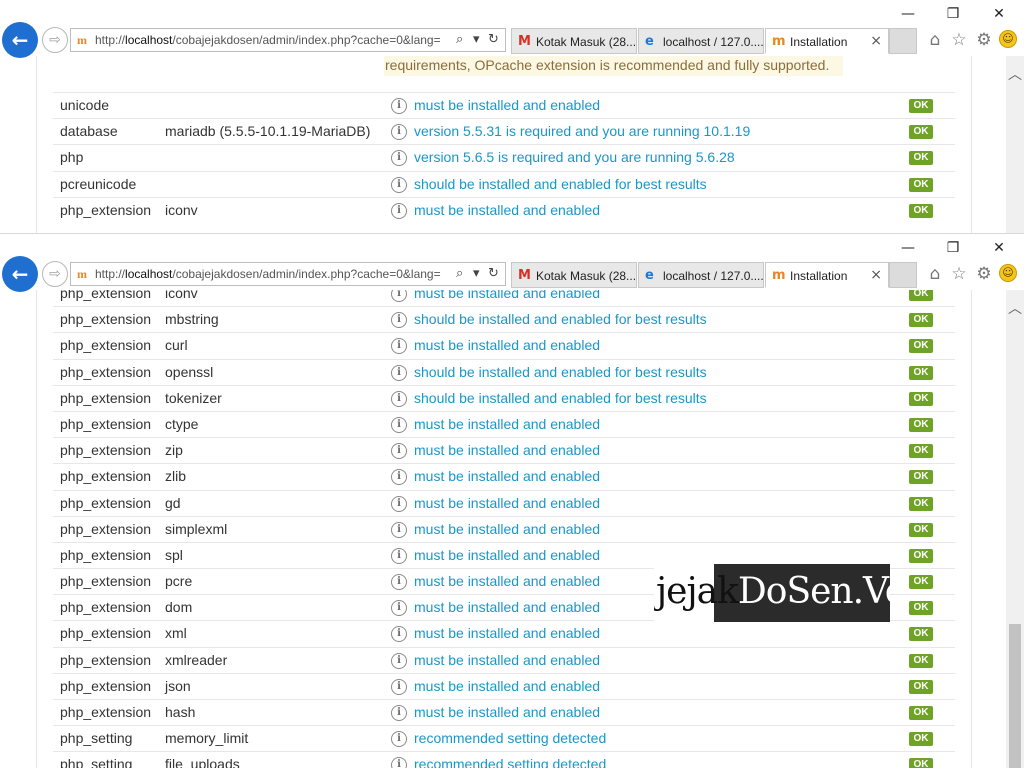 This screenshot has width=1024, height=768. Describe the element at coordinates (772, 593) in the screenshot. I see `watermark-logo: jejakDoSen.Vol!!` at that location.